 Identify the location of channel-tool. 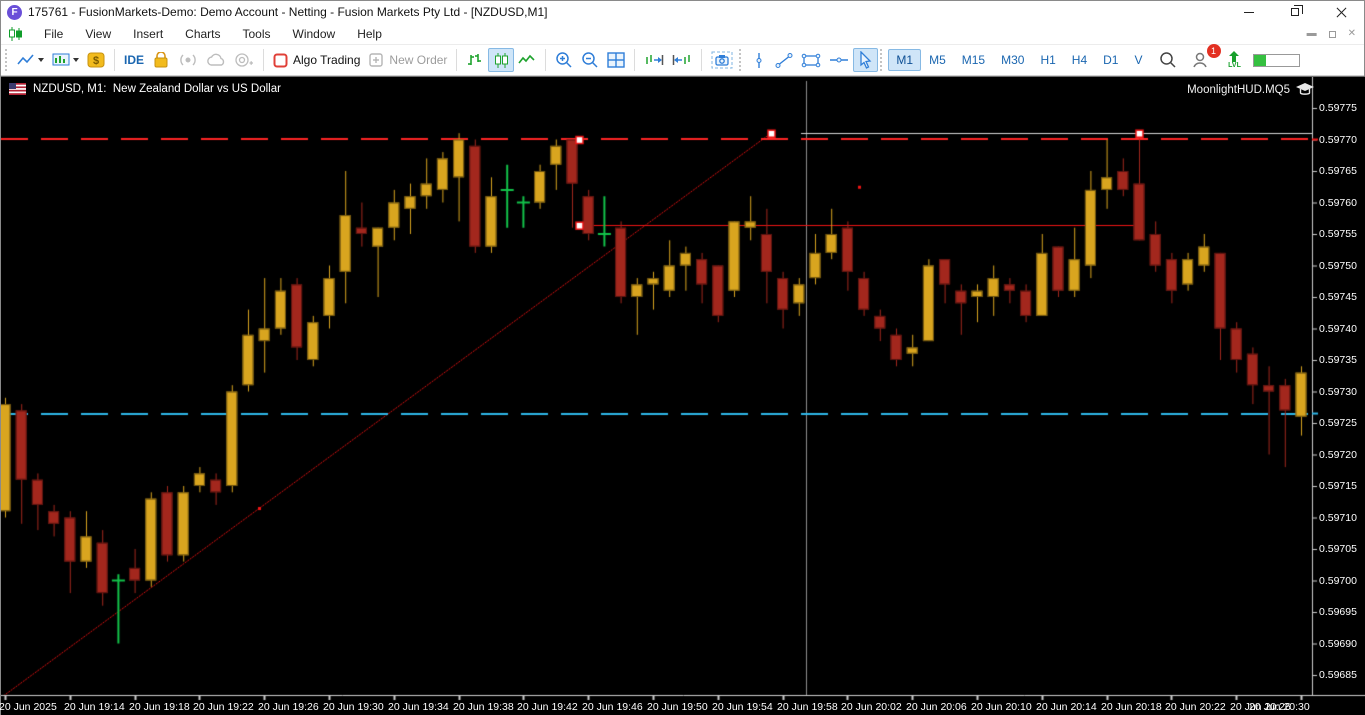
(811, 60).